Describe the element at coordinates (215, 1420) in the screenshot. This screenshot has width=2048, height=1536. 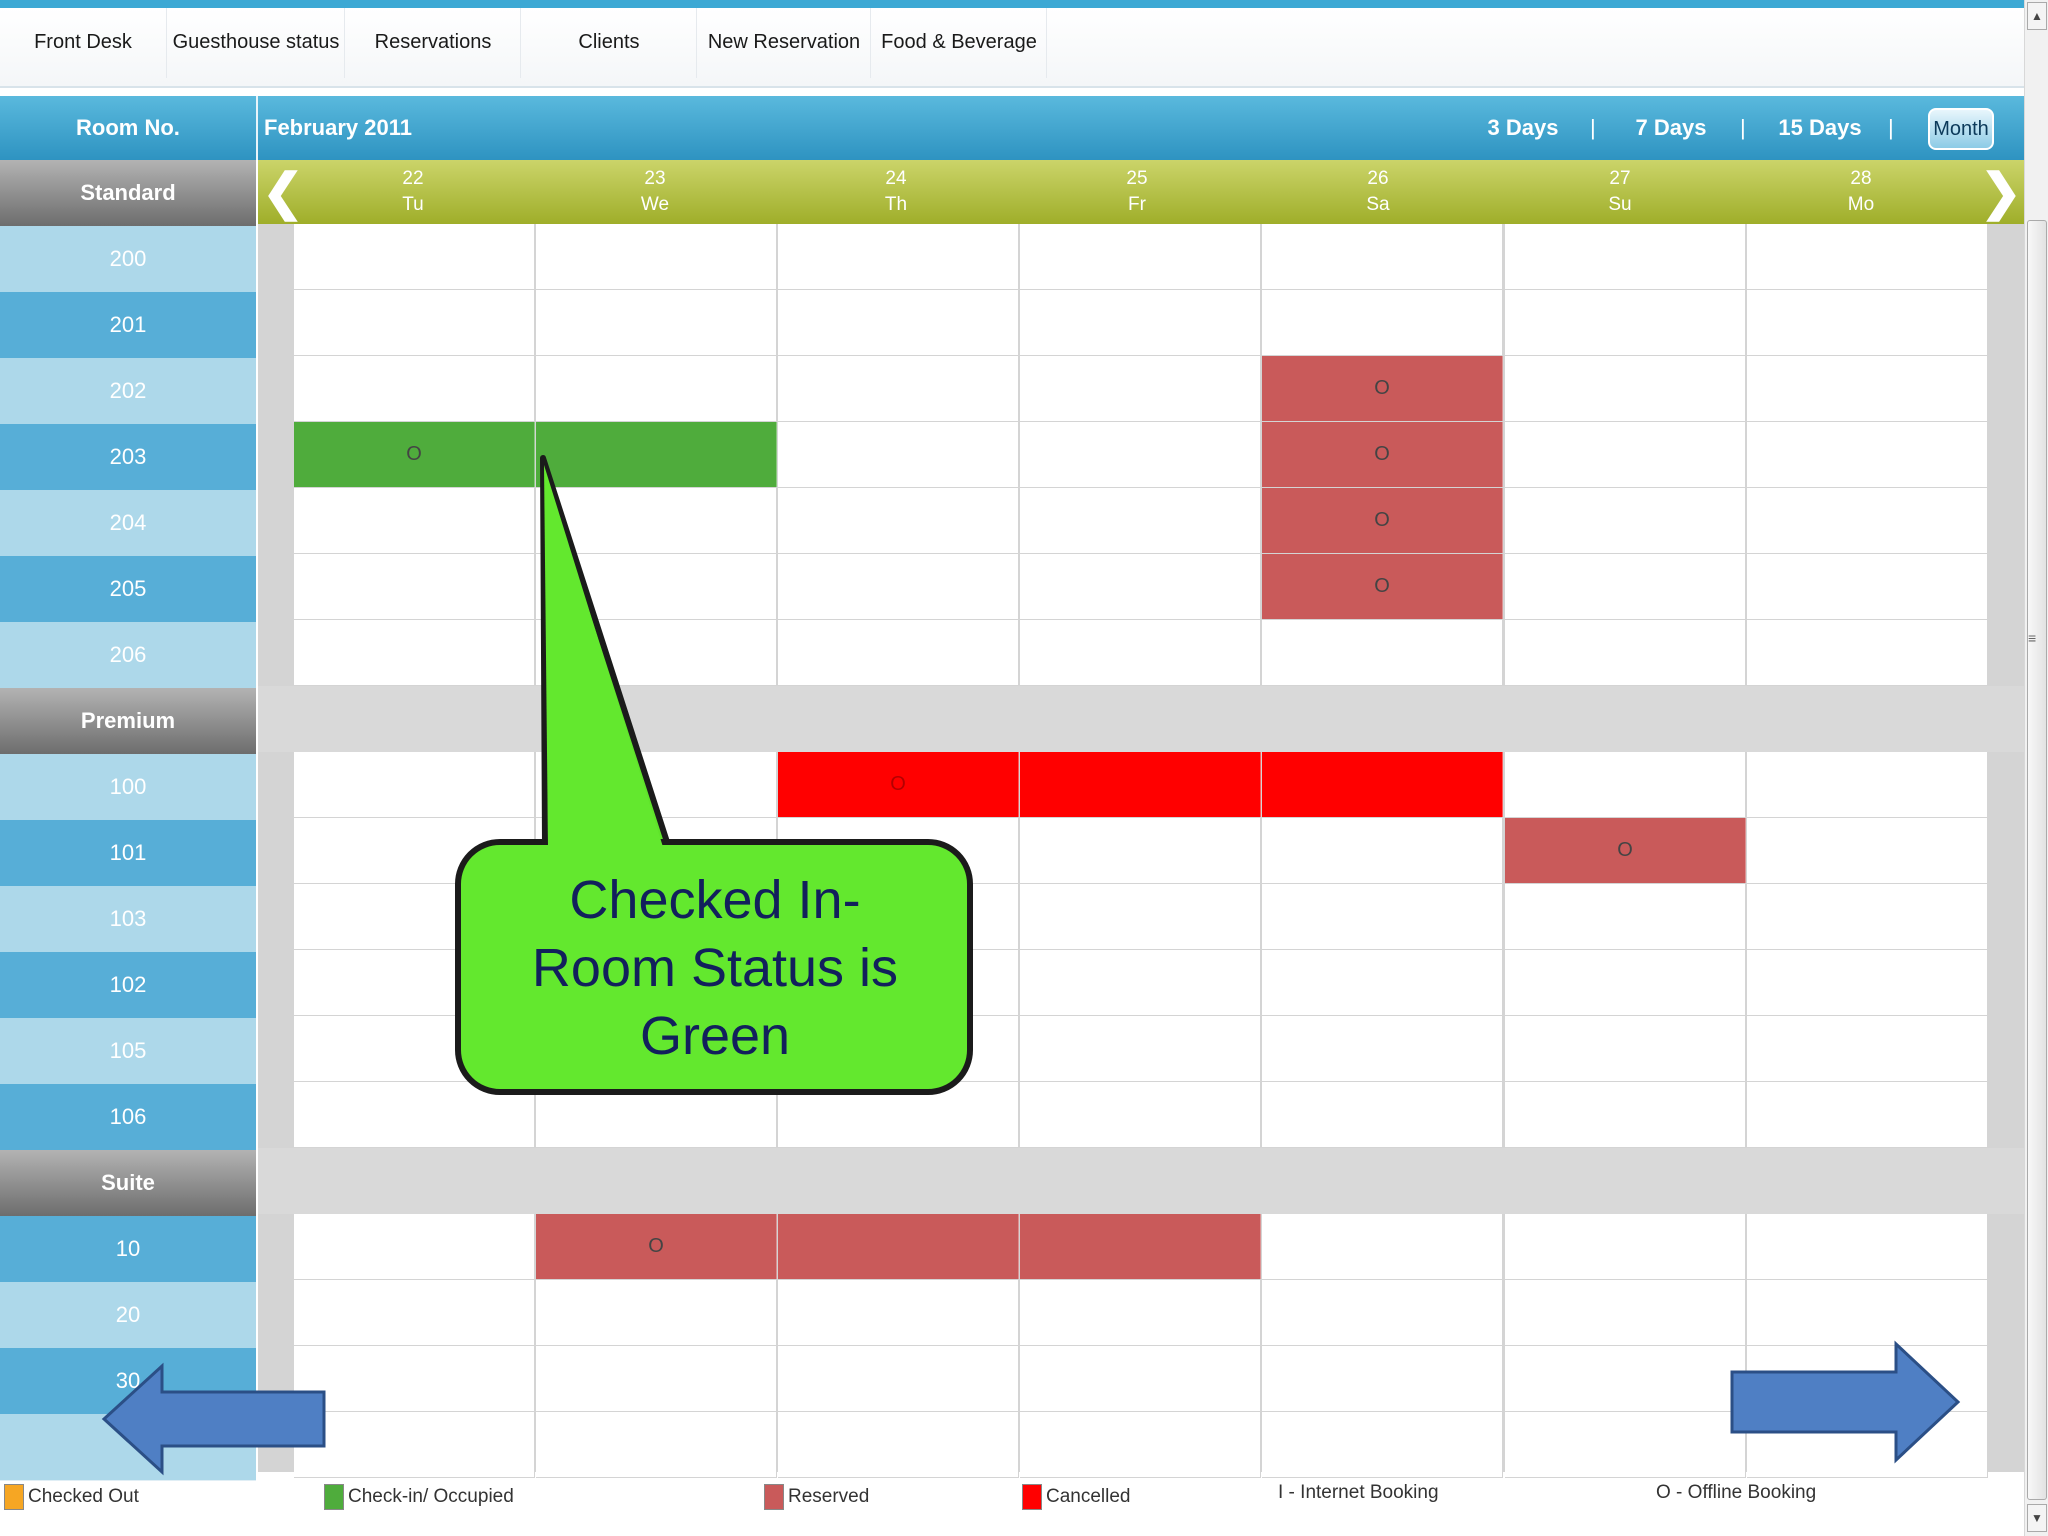
I see `back-slide-arrow-icon` at that location.